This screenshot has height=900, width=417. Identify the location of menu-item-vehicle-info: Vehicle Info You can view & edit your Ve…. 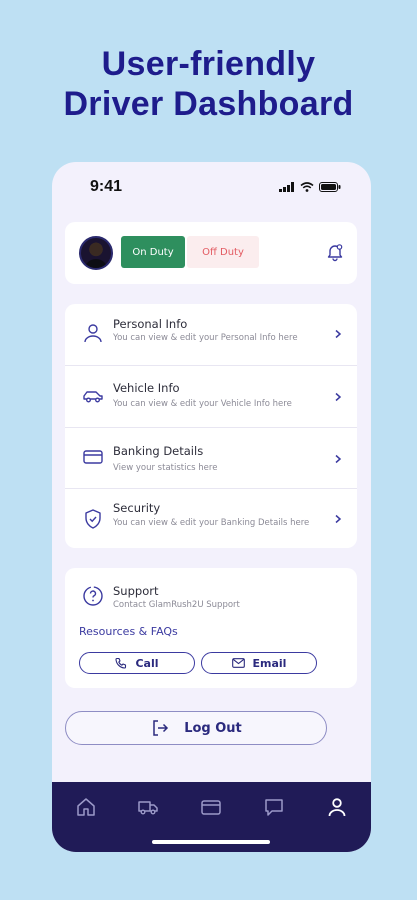
(211, 396).